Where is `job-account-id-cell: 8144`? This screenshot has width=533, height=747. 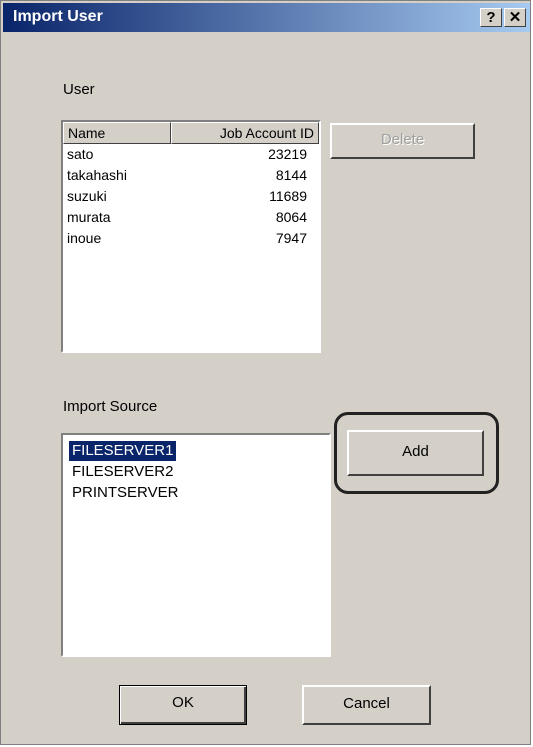
job-account-id-cell: 8144 is located at coordinates (291, 175).